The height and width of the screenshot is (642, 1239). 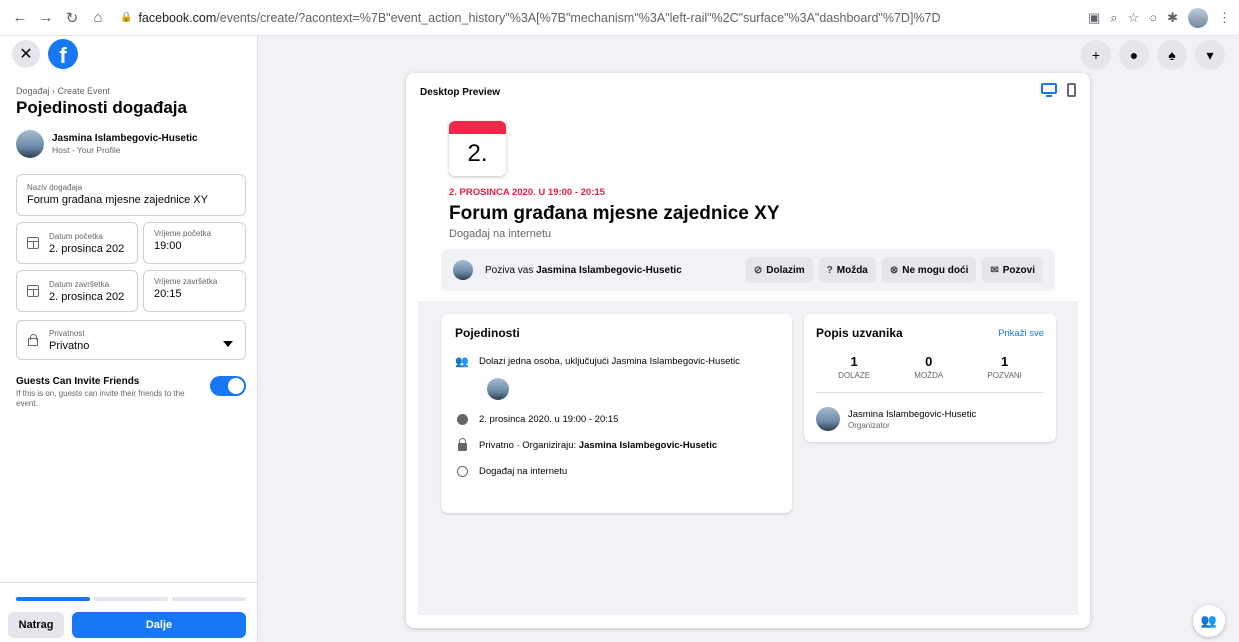 I want to click on next-button: Dalje, so click(x=159, y=625).